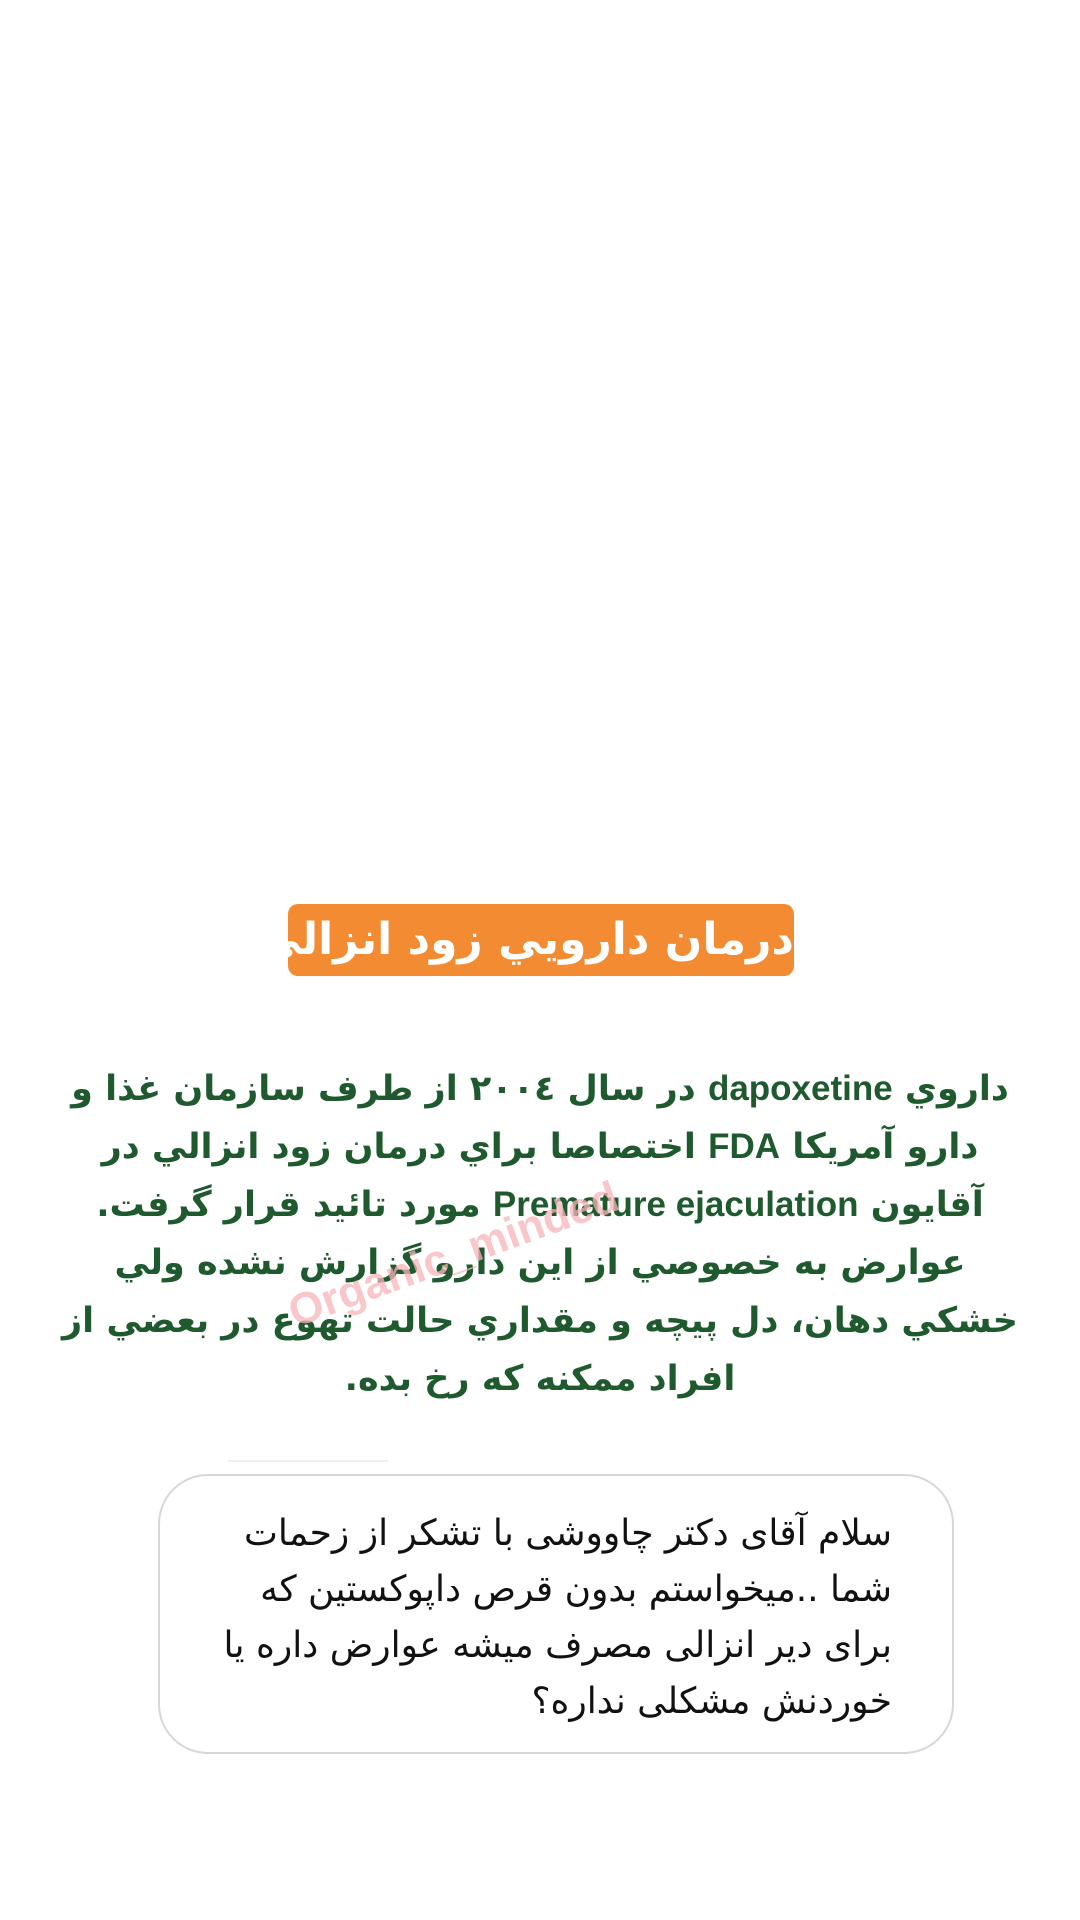 Image resolution: width=1080 pixels, height=1920 pixels. What do you see at coordinates (800, 1088) in the screenshot?
I see `drug-name: dapoxetine` at bounding box center [800, 1088].